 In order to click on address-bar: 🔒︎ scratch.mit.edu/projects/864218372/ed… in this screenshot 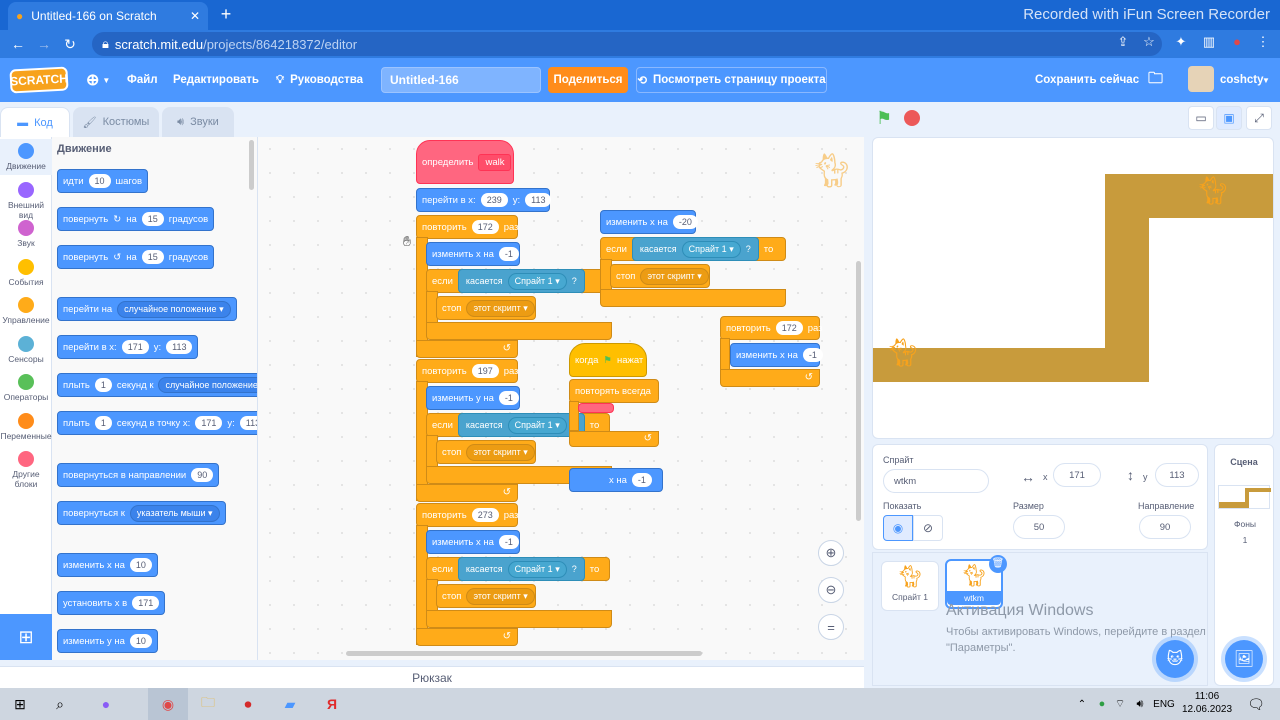, I will do `click(627, 44)`.